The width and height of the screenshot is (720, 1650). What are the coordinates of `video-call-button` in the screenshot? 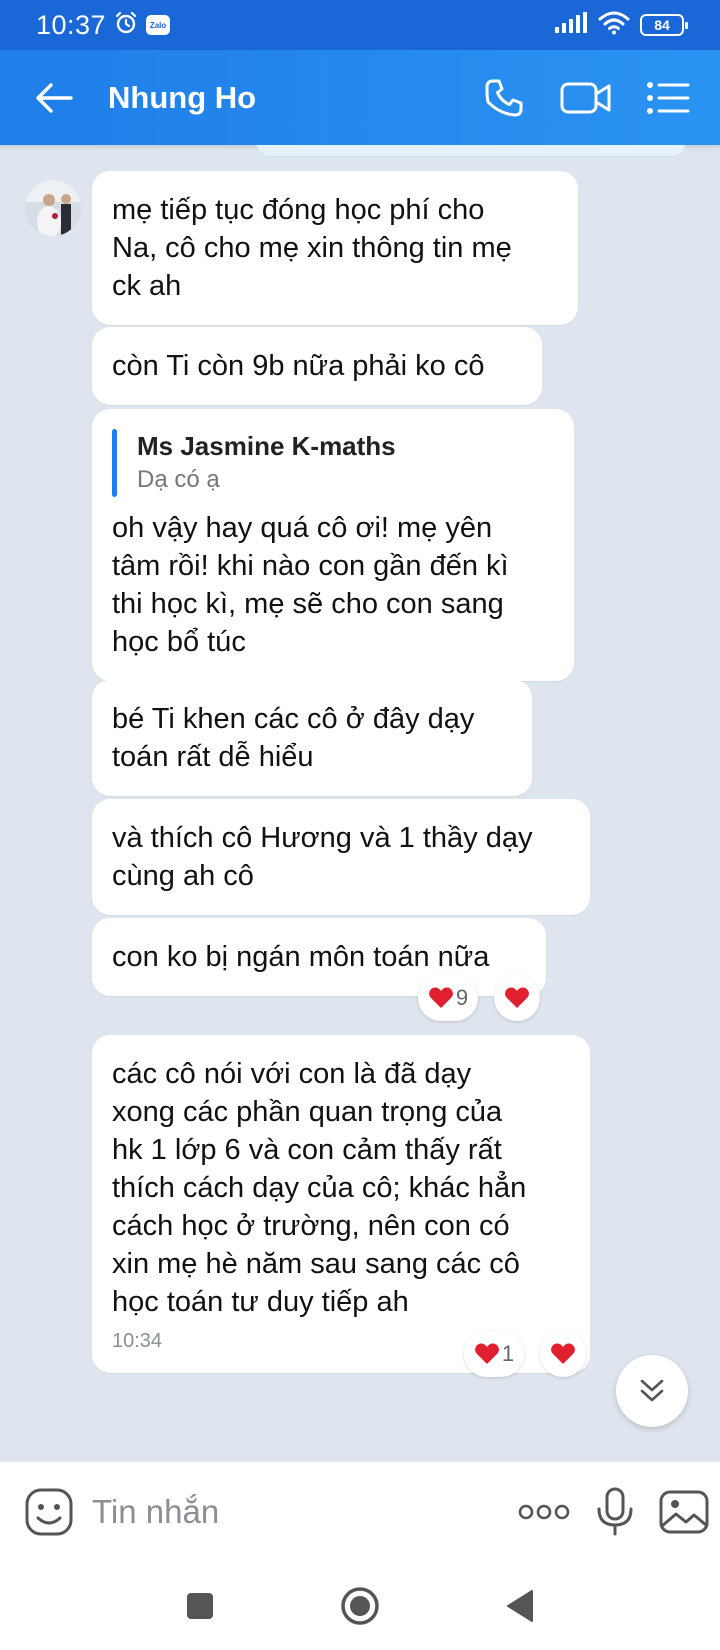 It's located at (586, 98).